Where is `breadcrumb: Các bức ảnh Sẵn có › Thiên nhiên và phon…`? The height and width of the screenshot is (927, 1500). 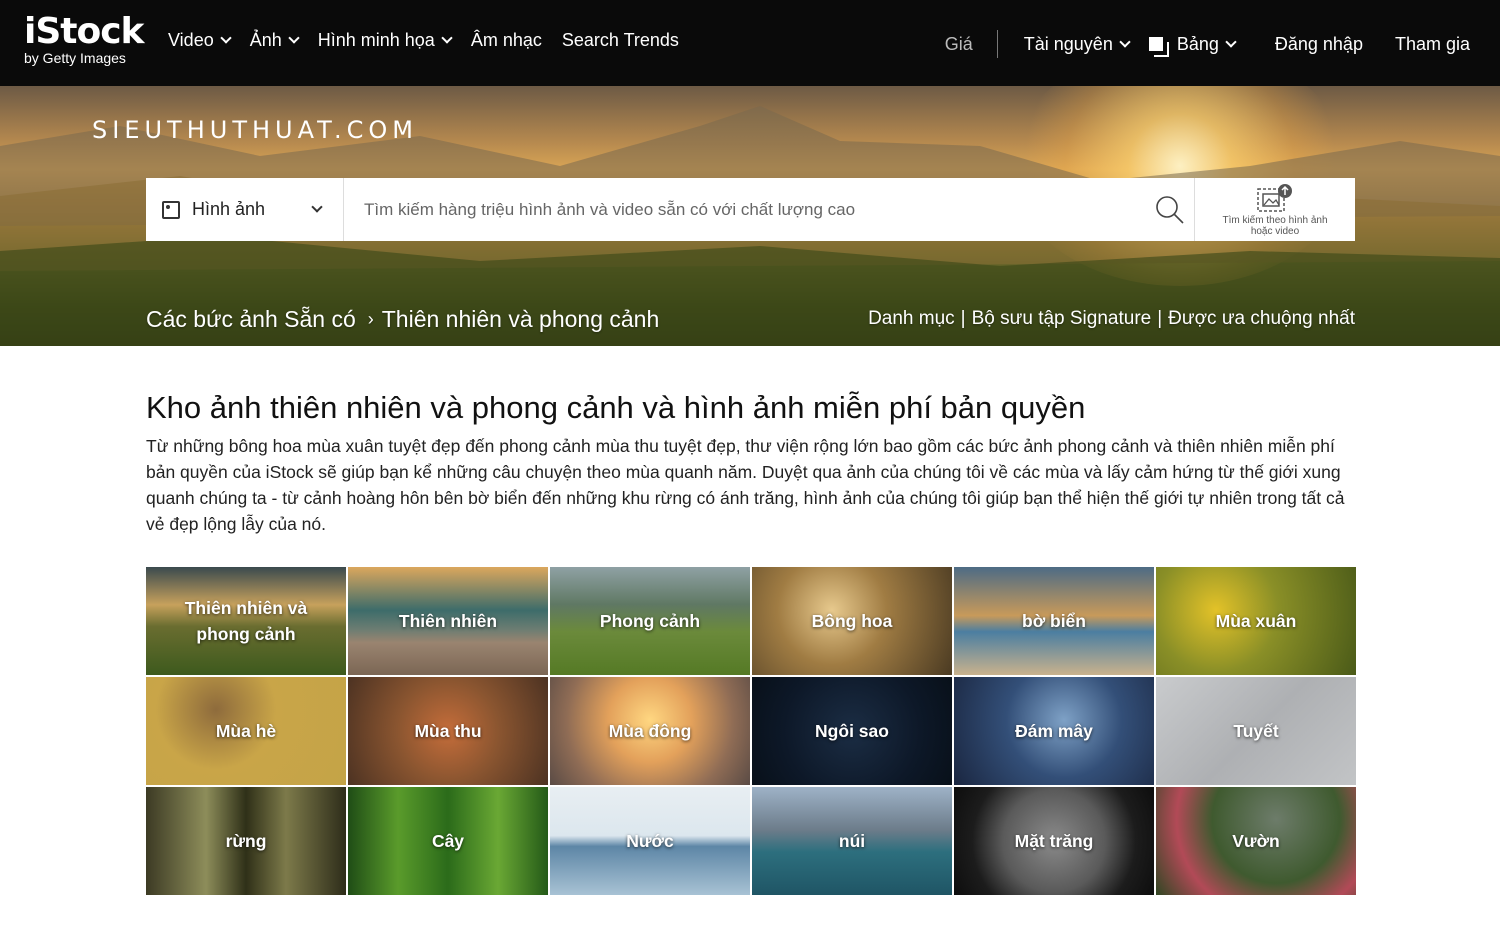 breadcrumb: Các bức ảnh Sẵn có › Thiên nhiên và phon… is located at coordinates (402, 319).